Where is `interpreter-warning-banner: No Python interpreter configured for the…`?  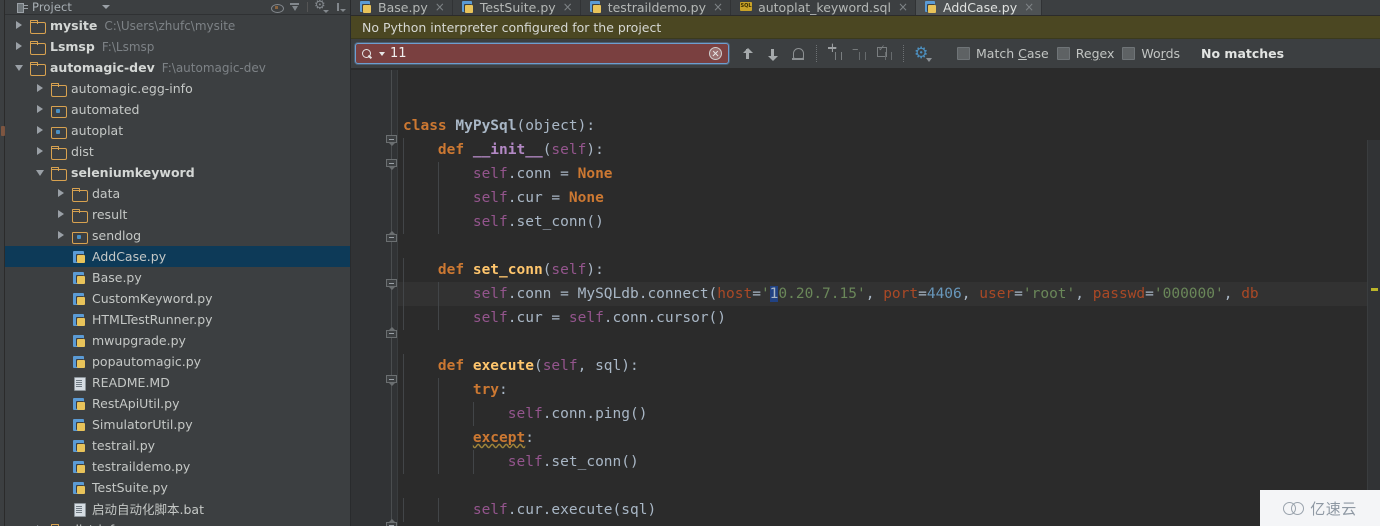
interpreter-warning-banner: No Python interpreter configured for the… is located at coordinates (865, 27).